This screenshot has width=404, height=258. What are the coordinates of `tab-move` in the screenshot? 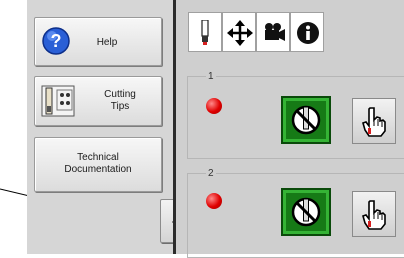 It's located at (239, 32).